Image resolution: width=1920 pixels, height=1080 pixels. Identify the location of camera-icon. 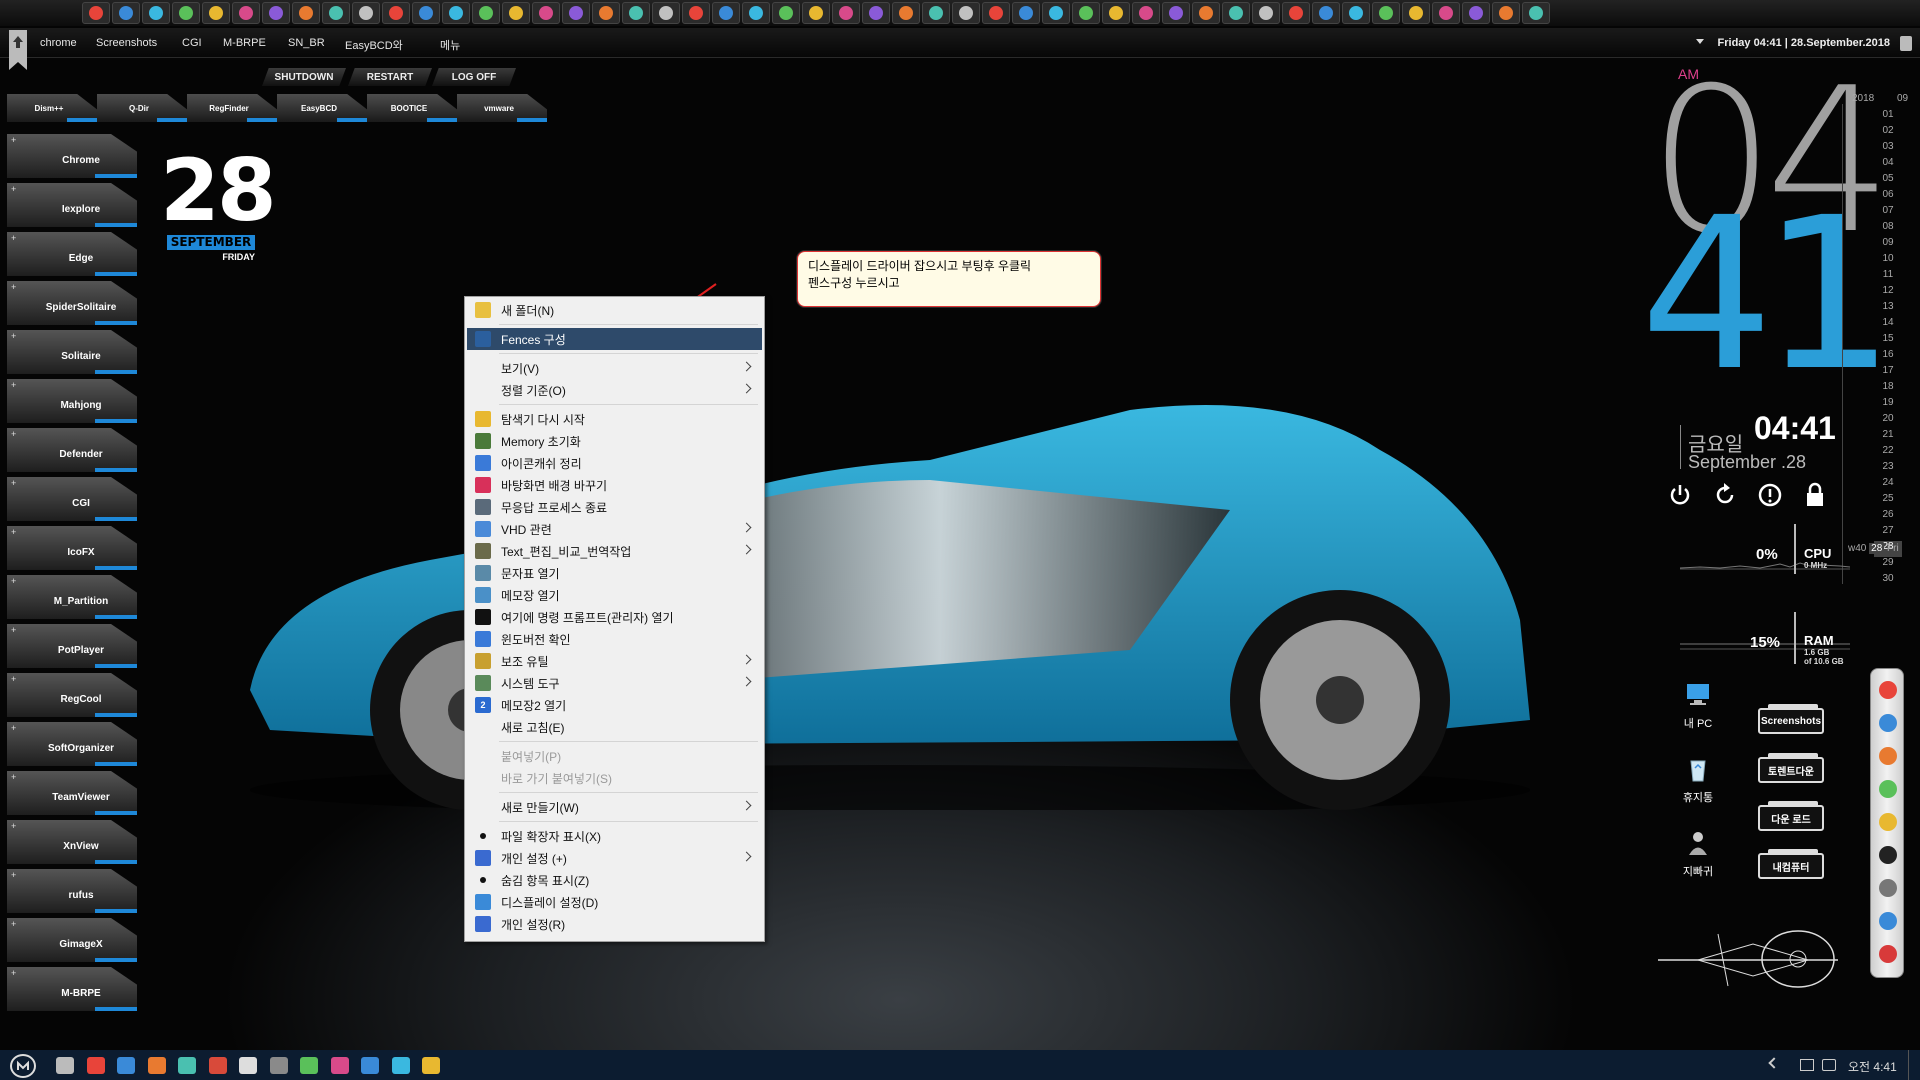
(246, 13).